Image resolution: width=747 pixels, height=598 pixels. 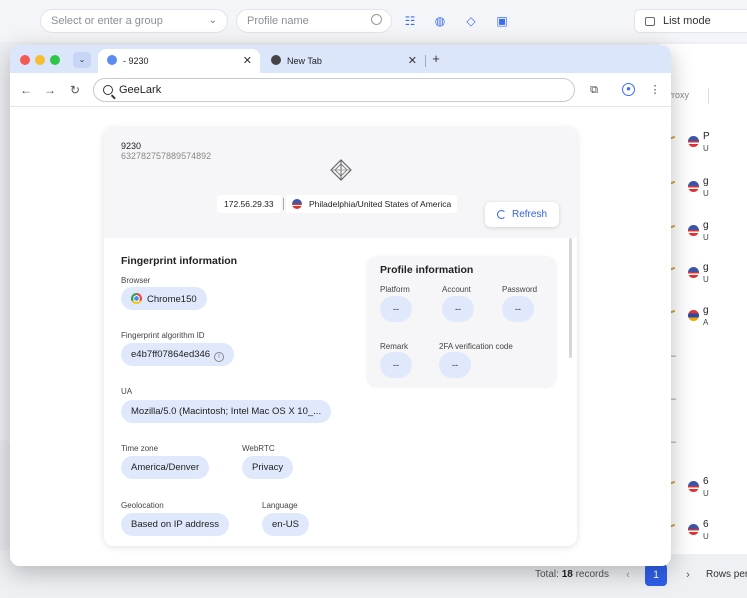 What do you see at coordinates (570, 298) in the screenshot?
I see `card-scrollbar` at bounding box center [570, 298].